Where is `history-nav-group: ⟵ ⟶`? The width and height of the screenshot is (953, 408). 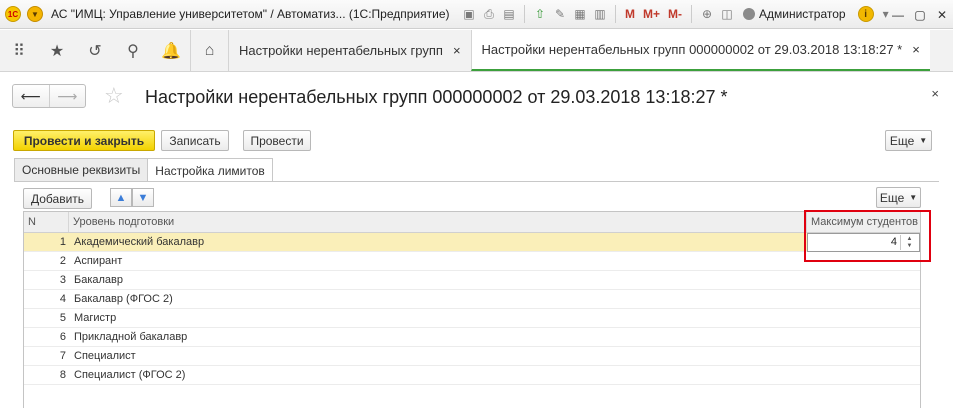 history-nav-group: ⟵ ⟶ is located at coordinates (49, 96).